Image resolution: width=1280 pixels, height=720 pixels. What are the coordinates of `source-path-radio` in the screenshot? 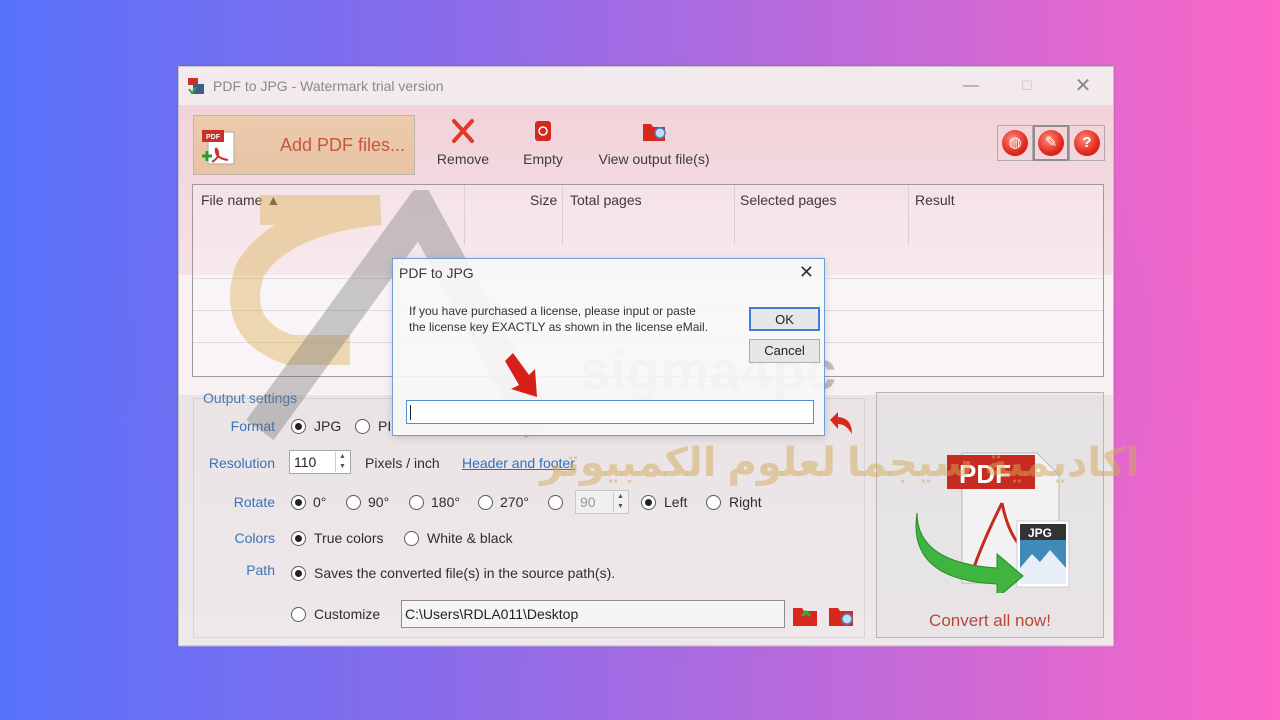 It's located at (298, 573).